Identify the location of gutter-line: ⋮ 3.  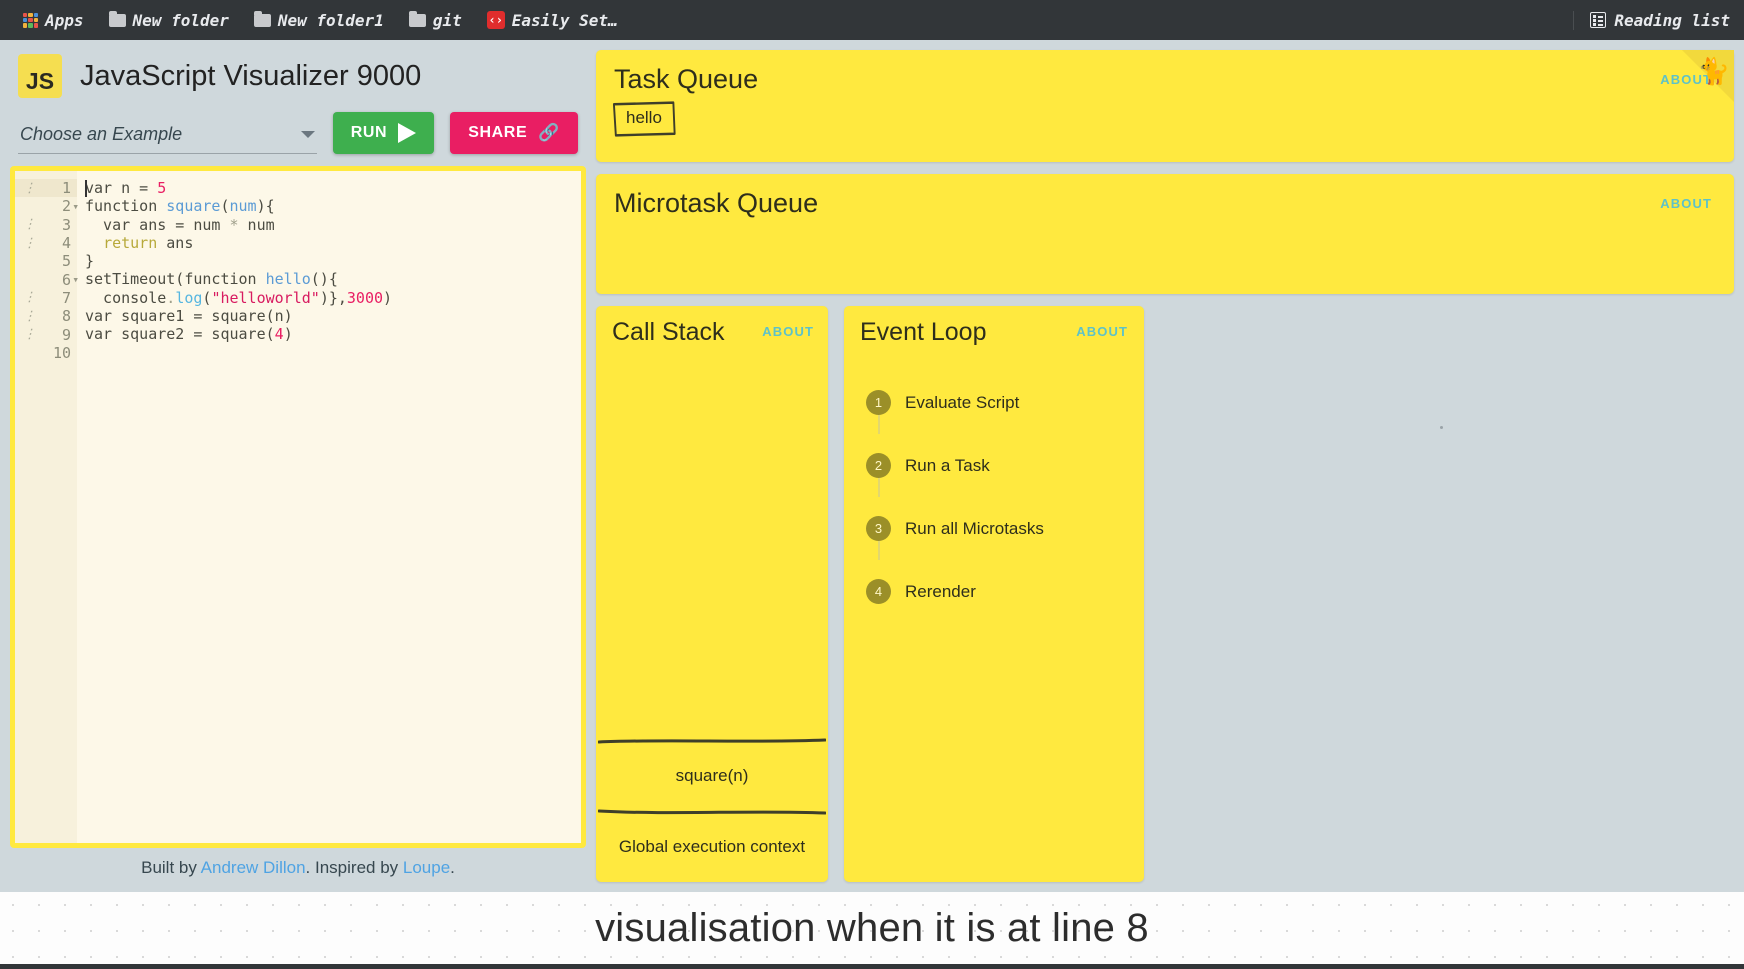
(46, 225).